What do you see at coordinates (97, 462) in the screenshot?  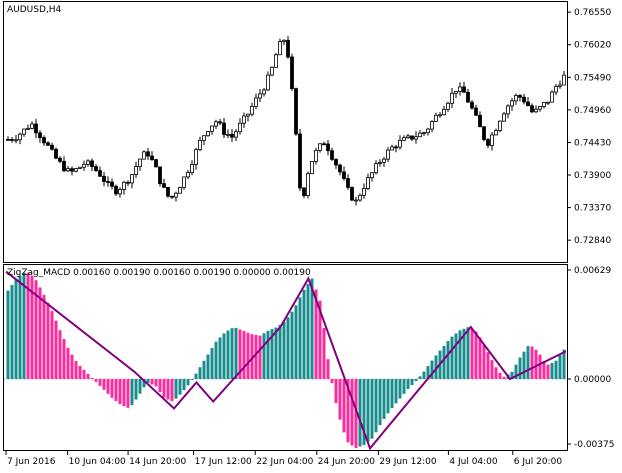 I see `time-tick-label: 10 Jun 04:00` at bounding box center [97, 462].